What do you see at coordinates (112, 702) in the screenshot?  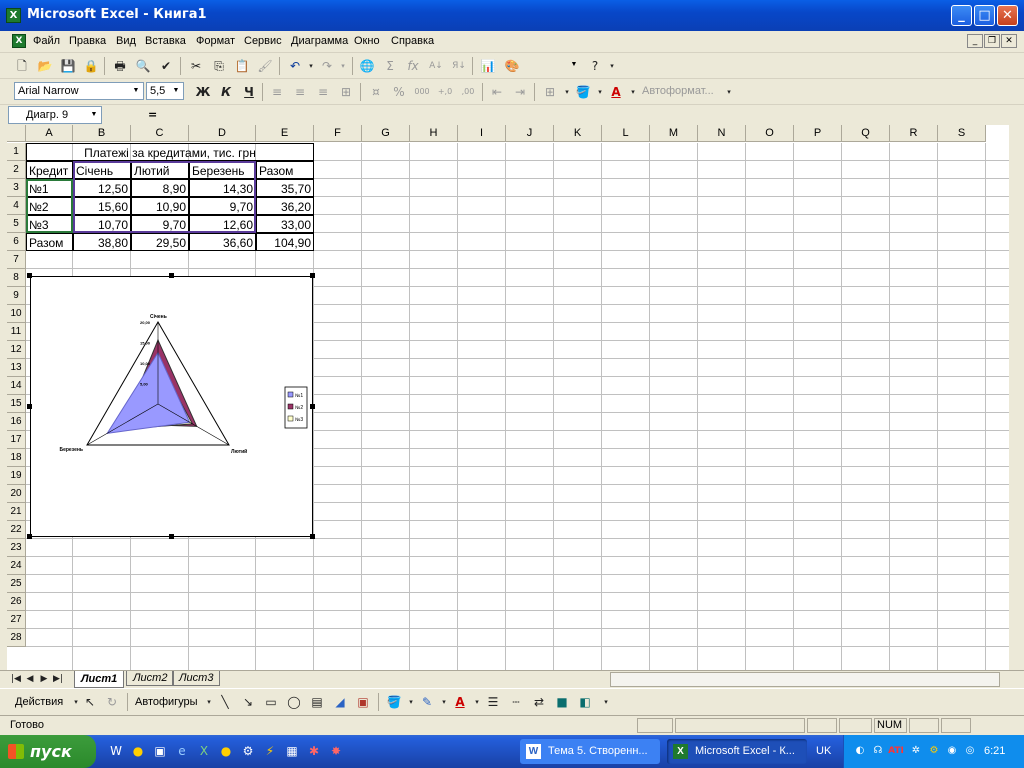 I see `rotate-icon: ↻` at bounding box center [112, 702].